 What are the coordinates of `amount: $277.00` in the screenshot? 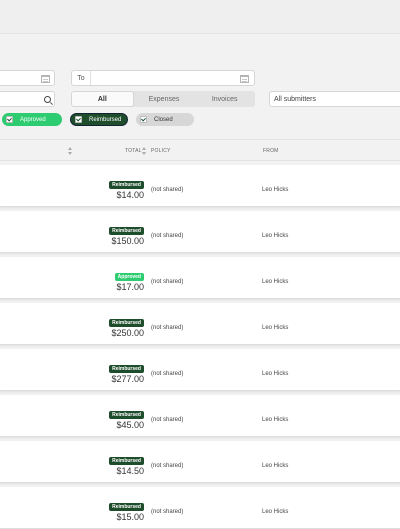 It's located at (127, 379).